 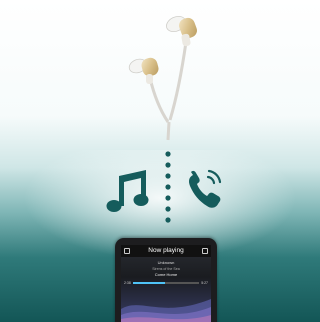 What do you see at coordinates (168, 187) in the screenshot?
I see `dotted-connection-line` at bounding box center [168, 187].